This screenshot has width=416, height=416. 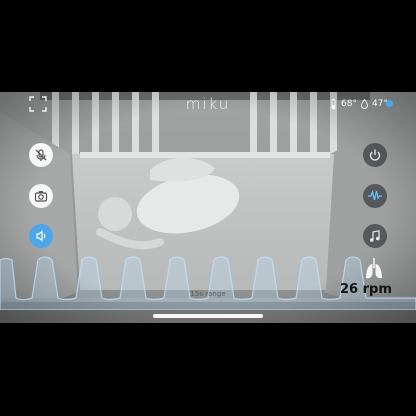 I want to click on home-indicator, so click(x=208, y=316).